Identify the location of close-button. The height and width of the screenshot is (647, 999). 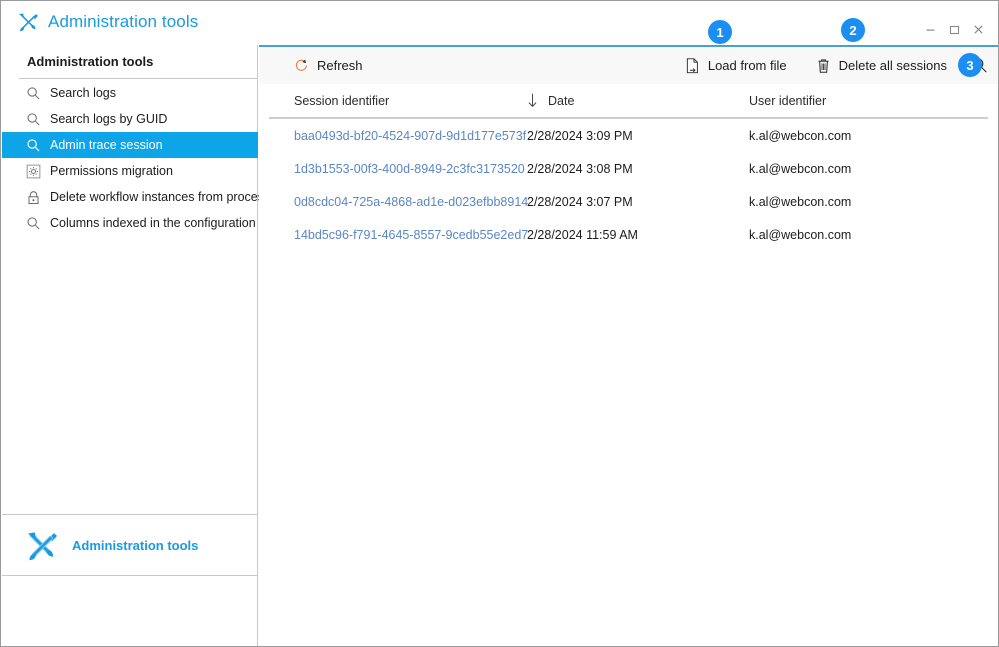
(978, 29).